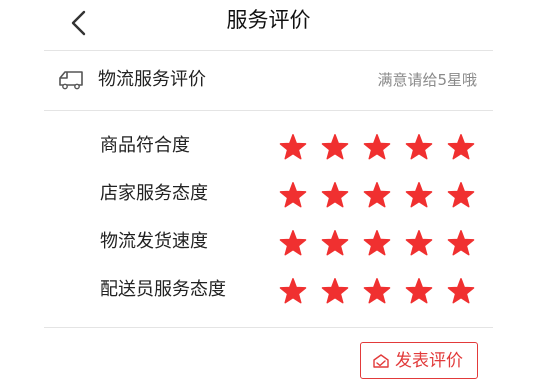 This screenshot has height=386, width=537. What do you see at coordinates (154, 193) in the screenshot?
I see `rating-label: 店家服务态度` at bounding box center [154, 193].